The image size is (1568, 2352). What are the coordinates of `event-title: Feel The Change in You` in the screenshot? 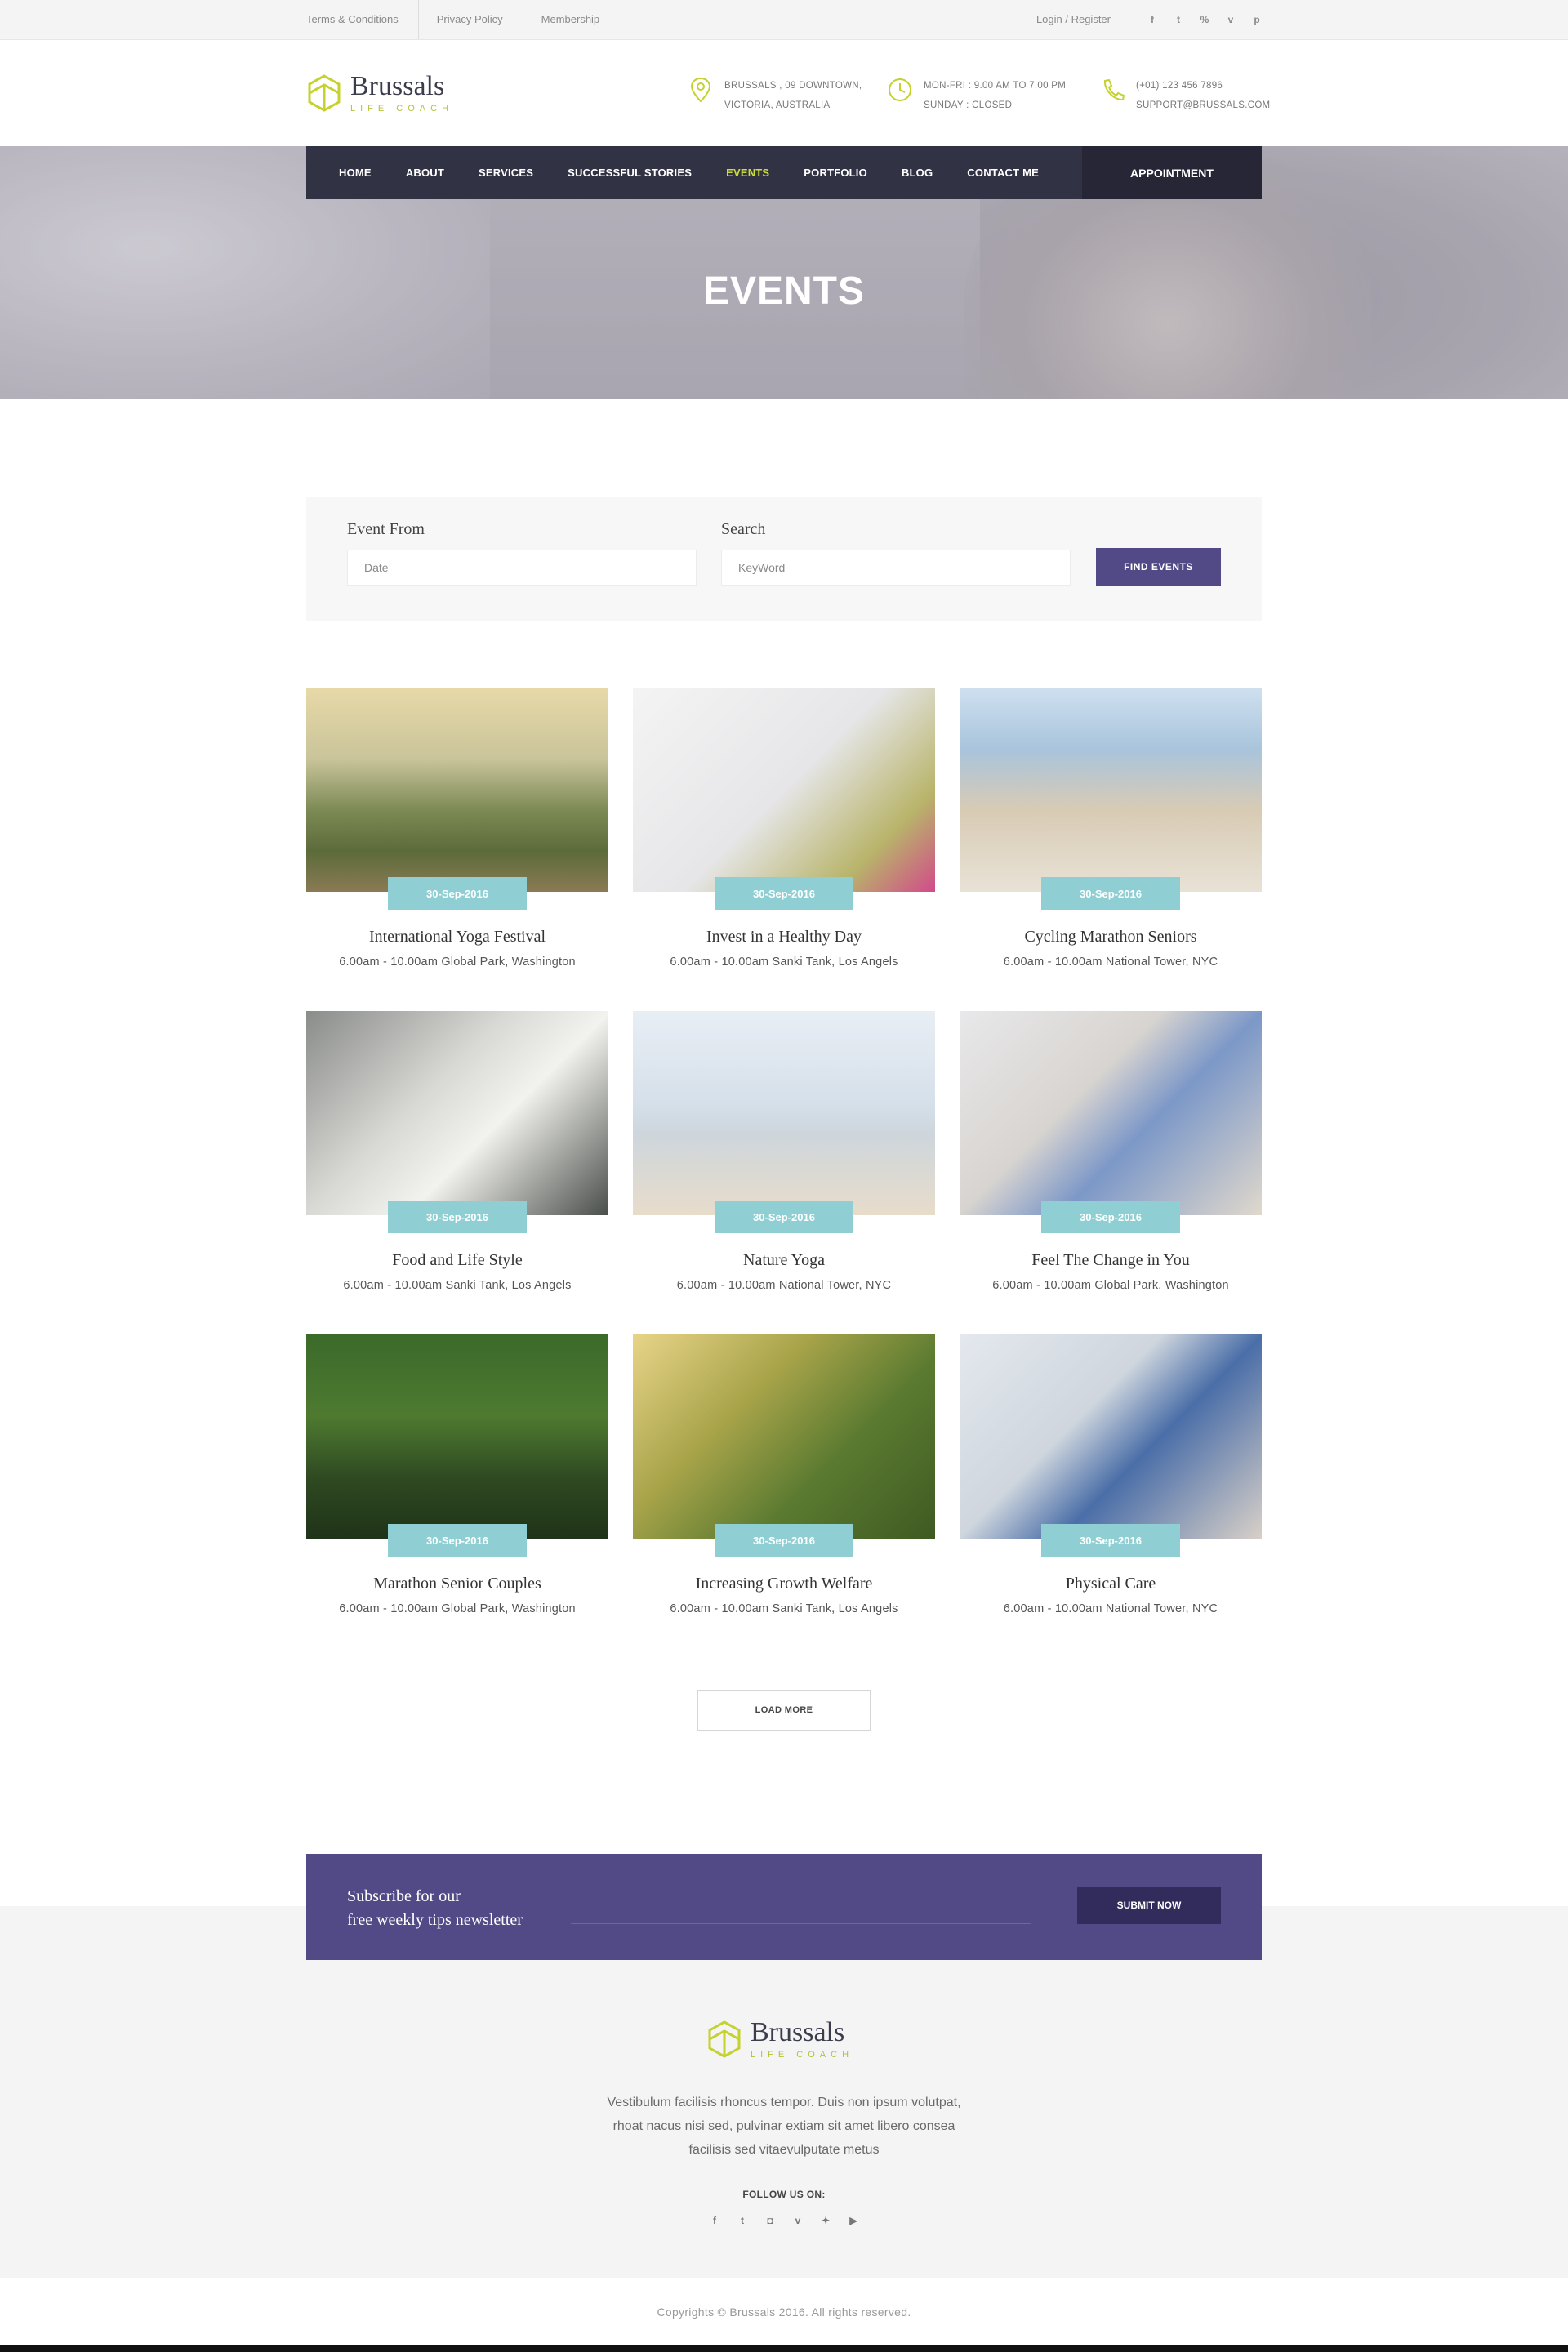 It's located at (1111, 1260).